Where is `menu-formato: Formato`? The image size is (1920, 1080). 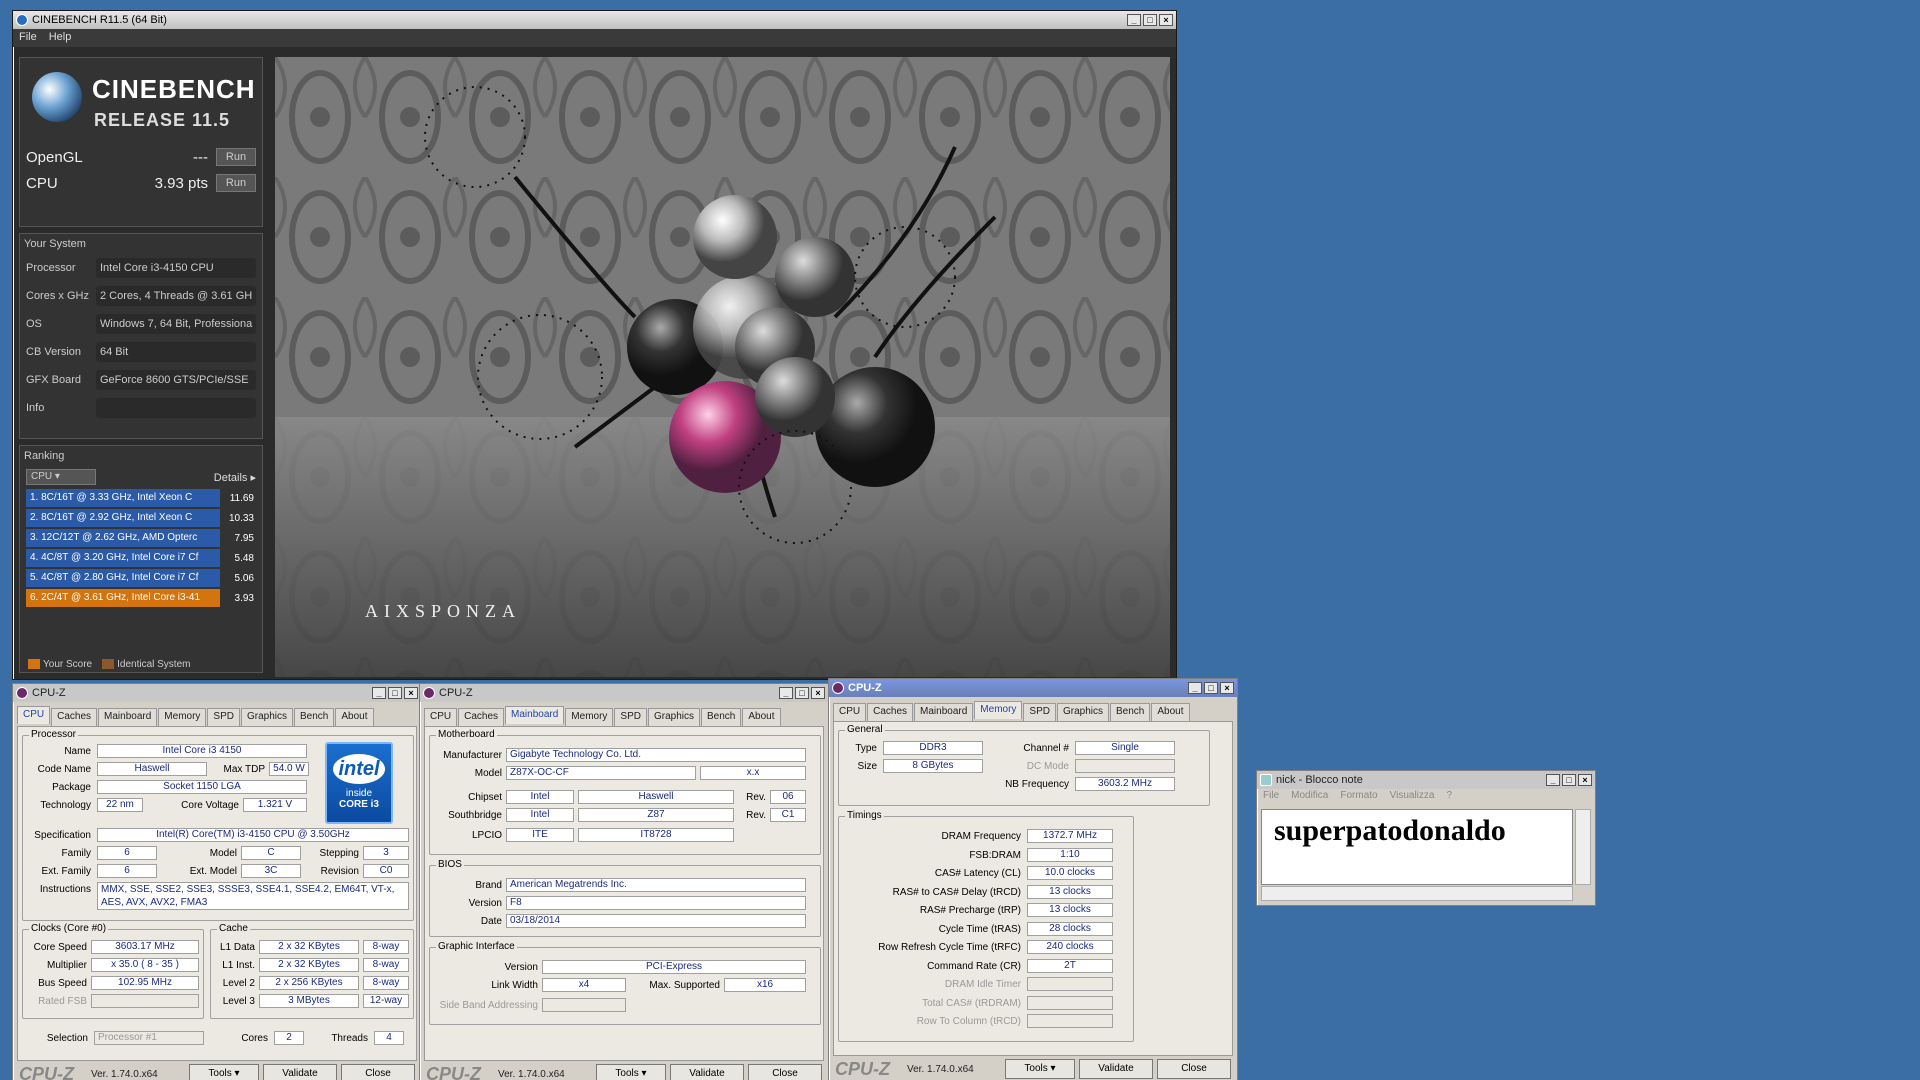 menu-formato: Formato is located at coordinates (1358, 797).